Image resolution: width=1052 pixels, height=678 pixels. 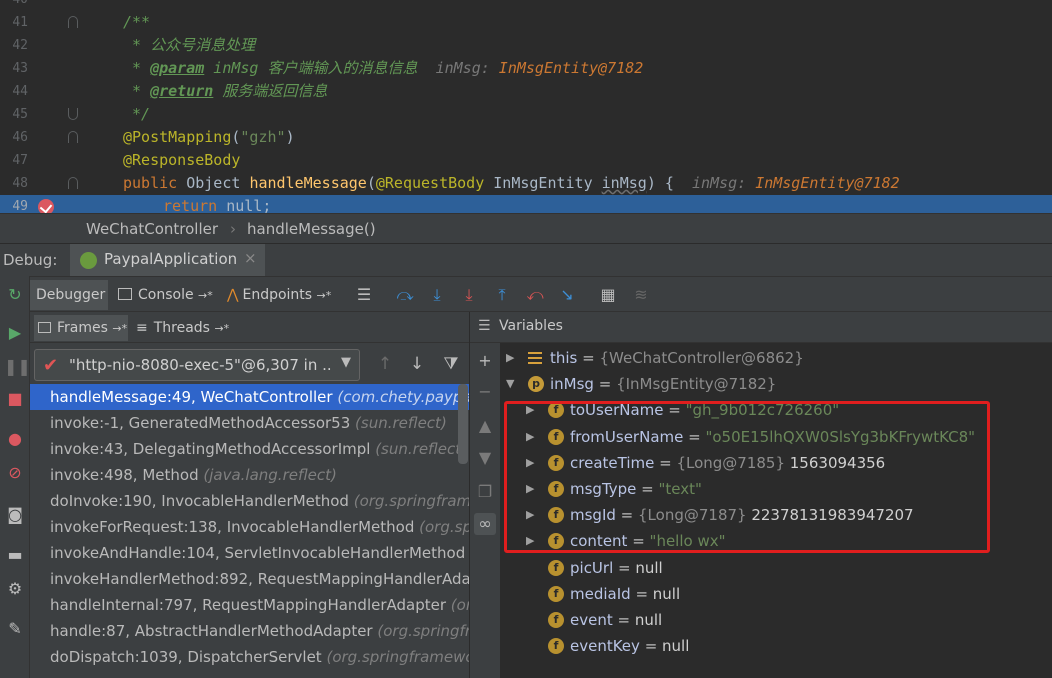 I want to click on frames-scrollbar, so click(x=463, y=424).